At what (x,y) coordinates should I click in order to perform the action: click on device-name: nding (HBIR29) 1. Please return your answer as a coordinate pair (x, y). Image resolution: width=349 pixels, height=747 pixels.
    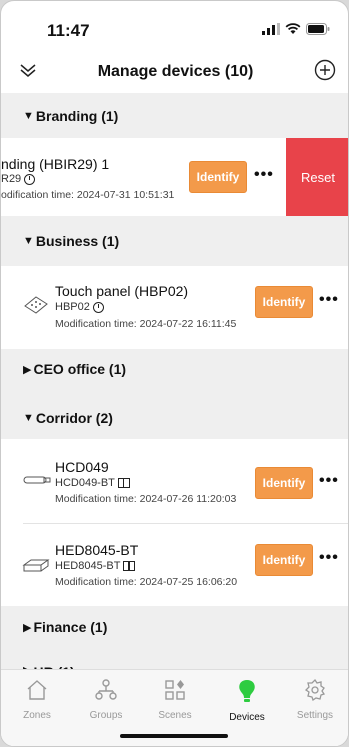
    Looking at the image, I should click on (55, 164).